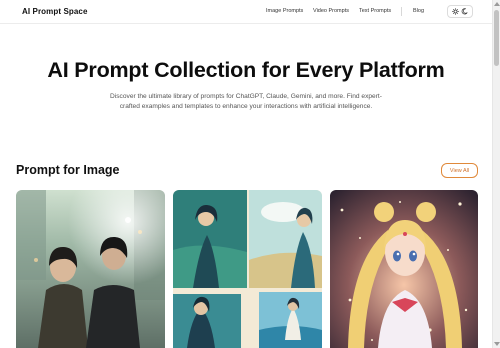 The width and height of the screenshot is (500, 348). I want to click on scroll-up-arrow-icon, so click(497, 4).